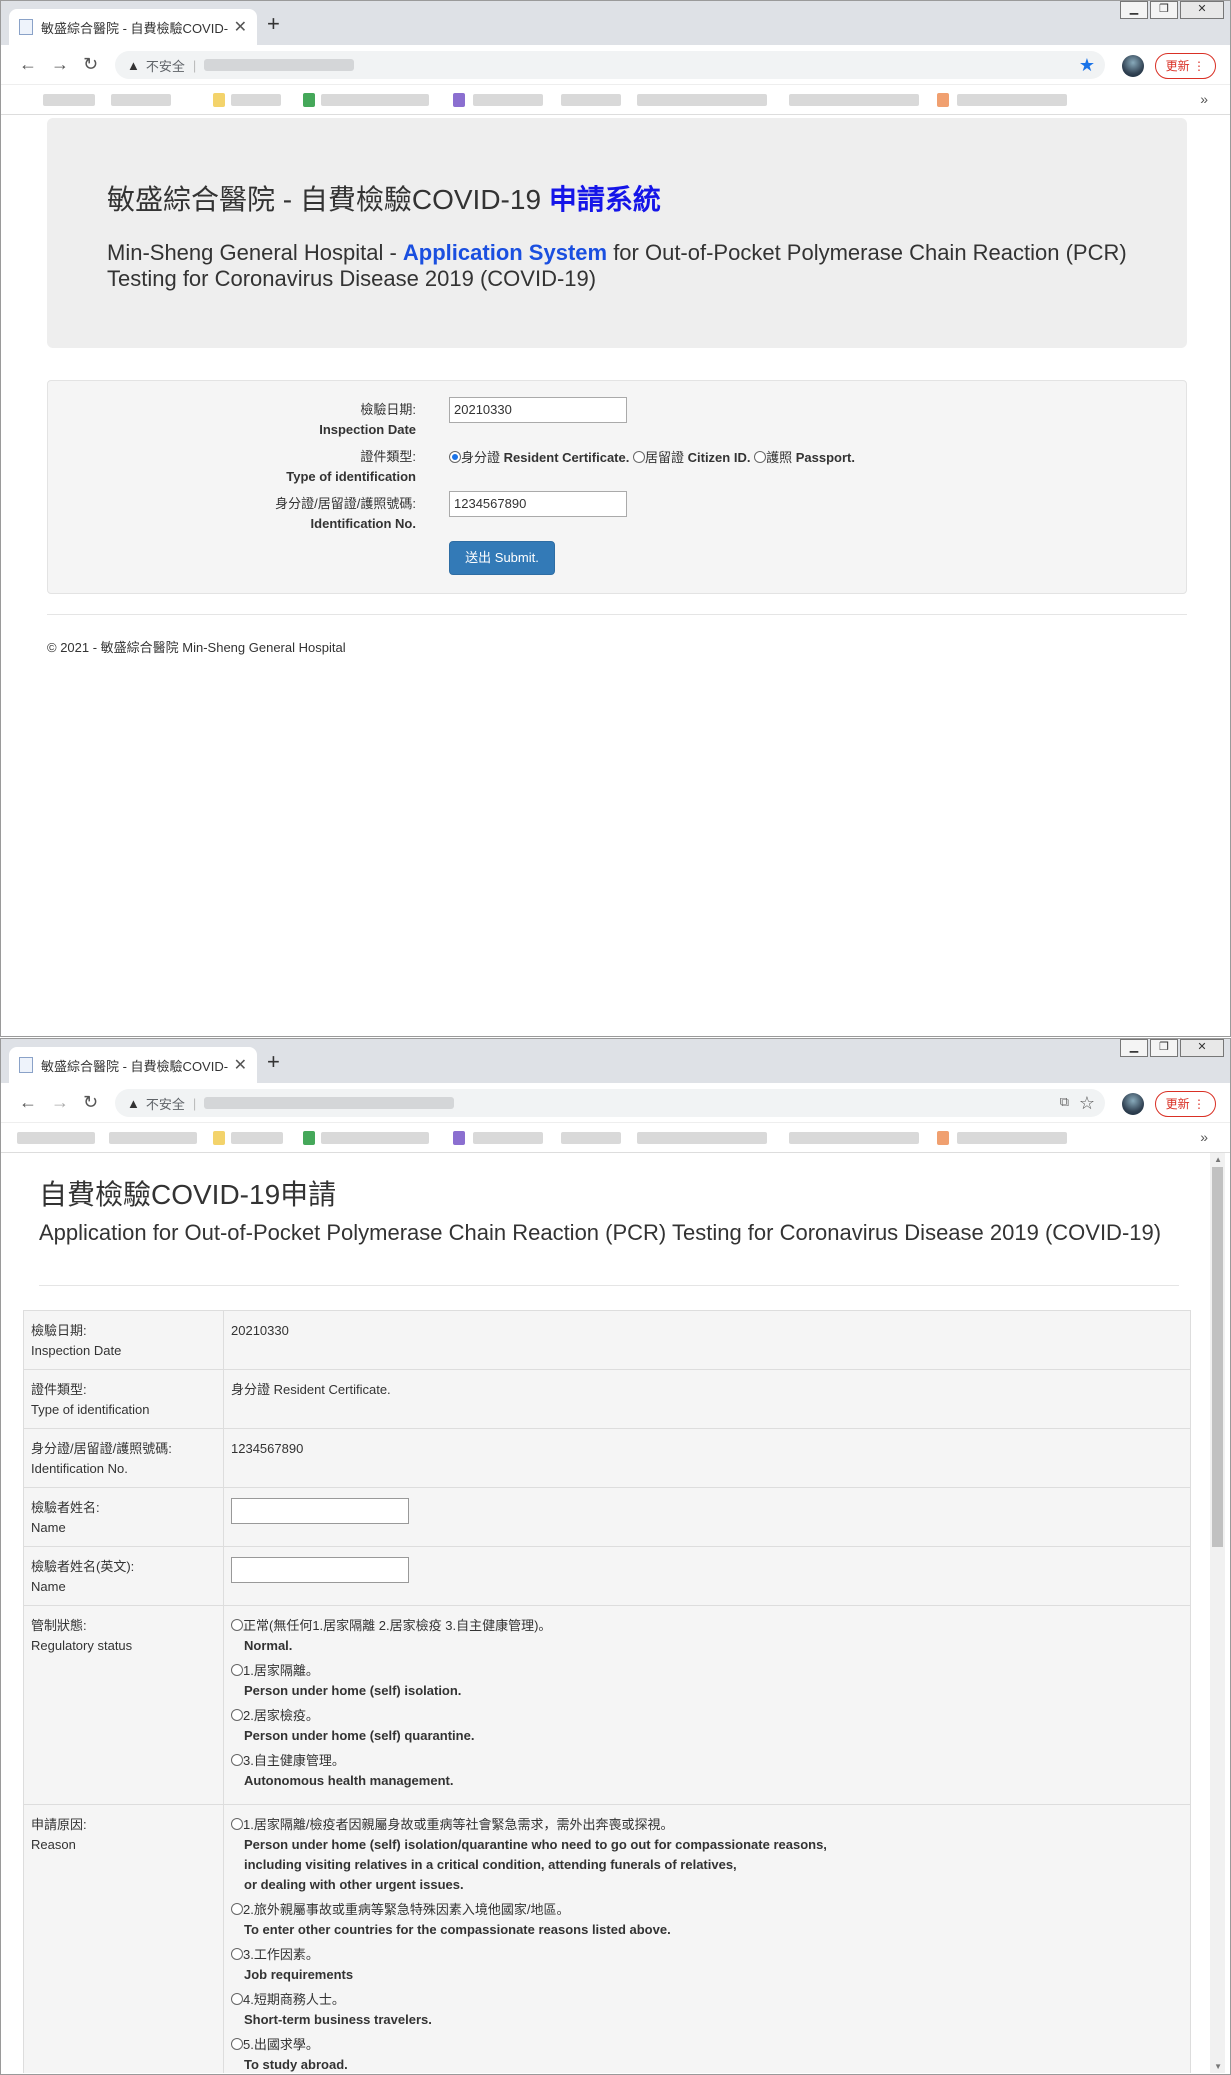 The height and width of the screenshot is (2075, 1231). What do you see at coordinates (1218, 1159) in the screenshot?
I see `scroll-up-icon: ▲` at bounding box center [1218, 1159].